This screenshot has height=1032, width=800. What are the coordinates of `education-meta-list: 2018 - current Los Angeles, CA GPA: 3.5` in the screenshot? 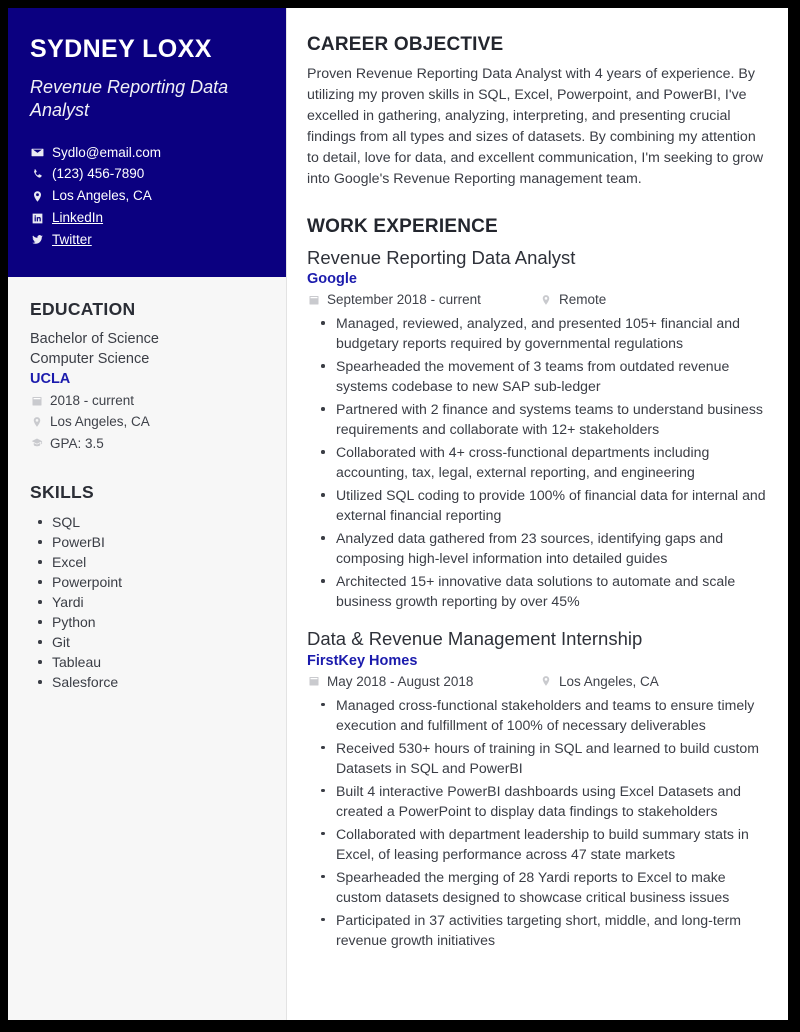 It's located at (147, 422).